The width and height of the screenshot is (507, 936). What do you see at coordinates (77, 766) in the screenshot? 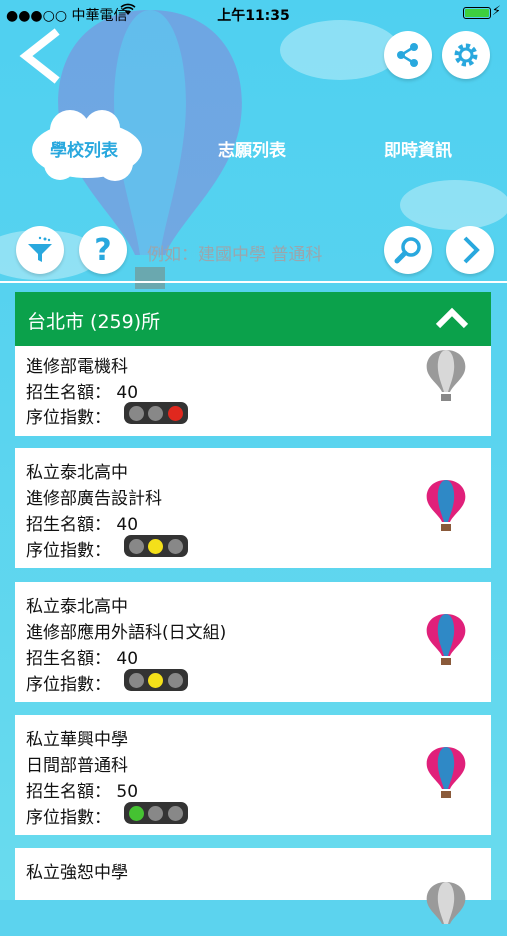
I see `department-name: 日間部普通科` at bounding box center [77, 766].